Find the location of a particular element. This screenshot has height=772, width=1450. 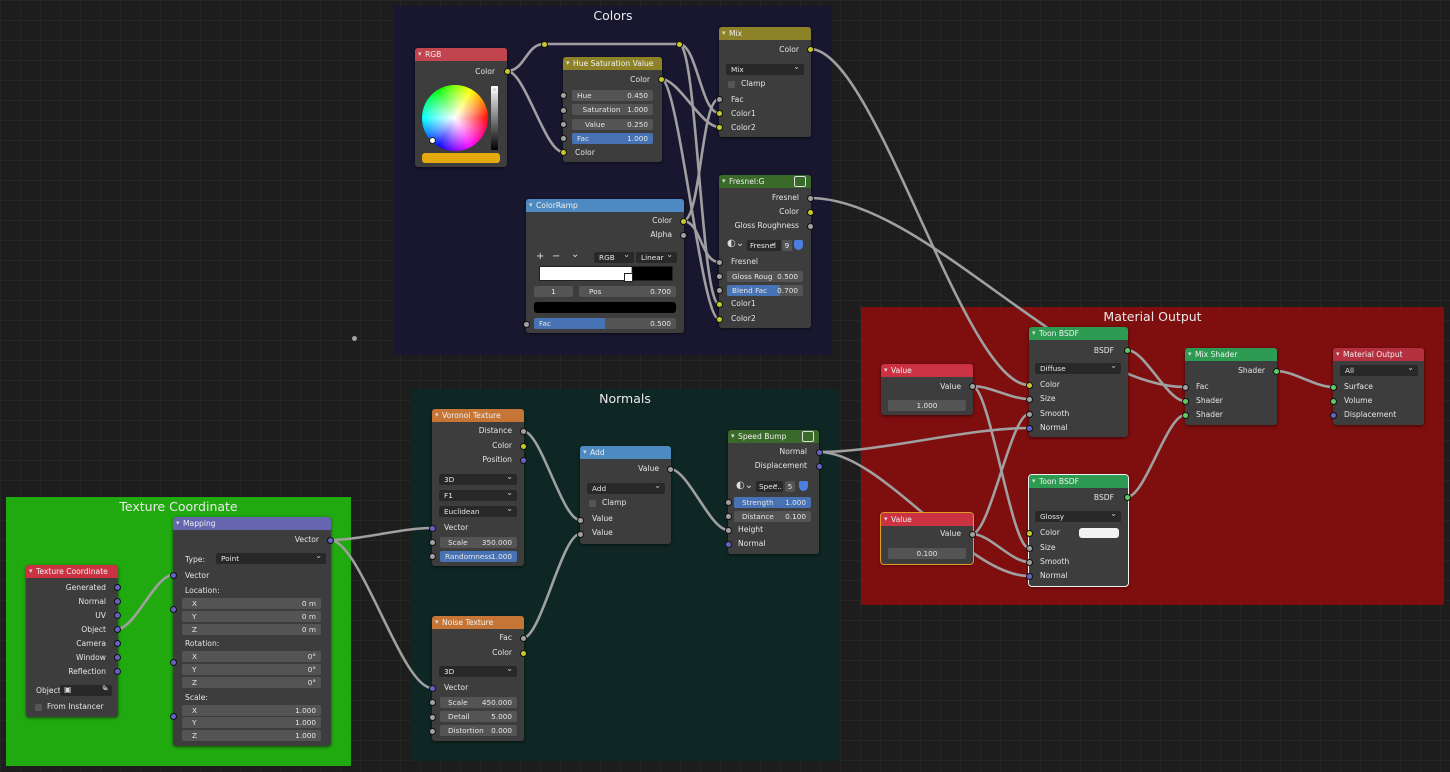

ramp-fac-field: Fac 0.500 is located at coordinates (605, 323).